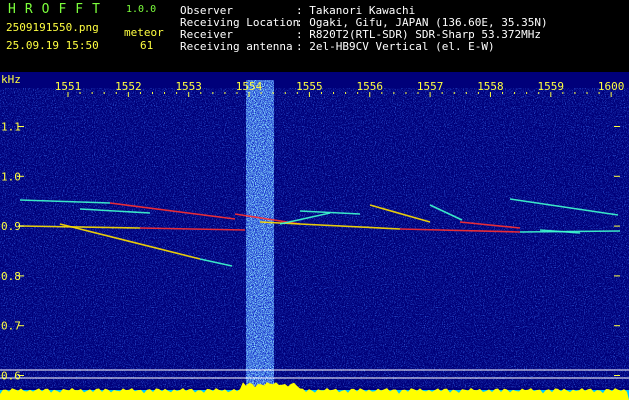 Image resolution: width=629 pixels, height=400 pixels. I want to click on x-tick-label: 1600, so click(611, 86).